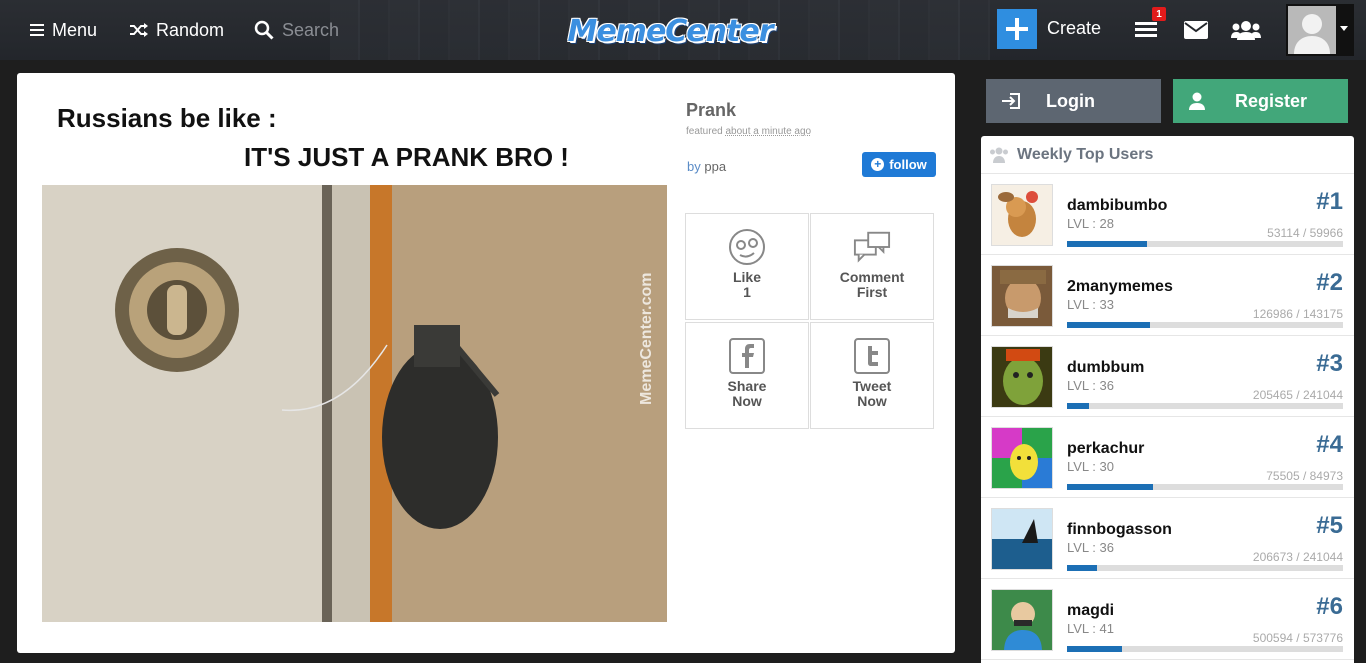 The width and height of the screenshot is (1366, 663). I want to click on default-avatar-icon, so click(1312, 30).